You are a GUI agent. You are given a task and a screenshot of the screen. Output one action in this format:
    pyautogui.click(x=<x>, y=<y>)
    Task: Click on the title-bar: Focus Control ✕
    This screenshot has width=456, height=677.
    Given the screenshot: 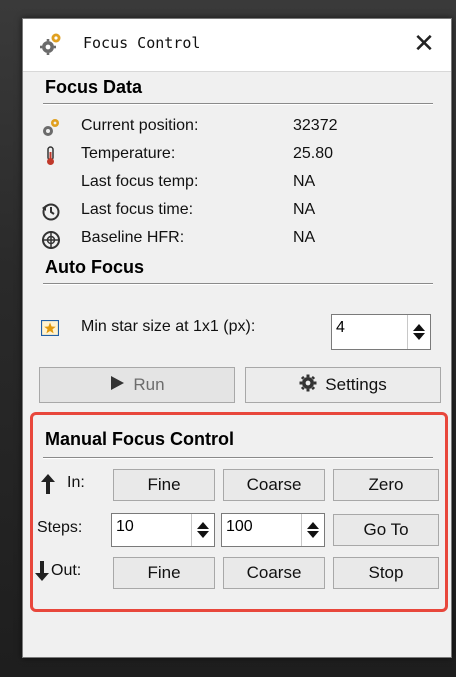 What is the action you would take?
    pyautogui.click(x=237, y=45)
    